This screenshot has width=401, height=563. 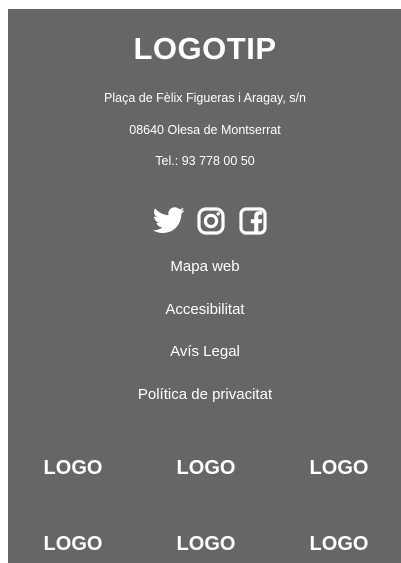 What do you see at coordinates (204, 394) in the screenshot?
I see `privacy-policy-link: Política de privacitat` at bounding box center [204, 394].